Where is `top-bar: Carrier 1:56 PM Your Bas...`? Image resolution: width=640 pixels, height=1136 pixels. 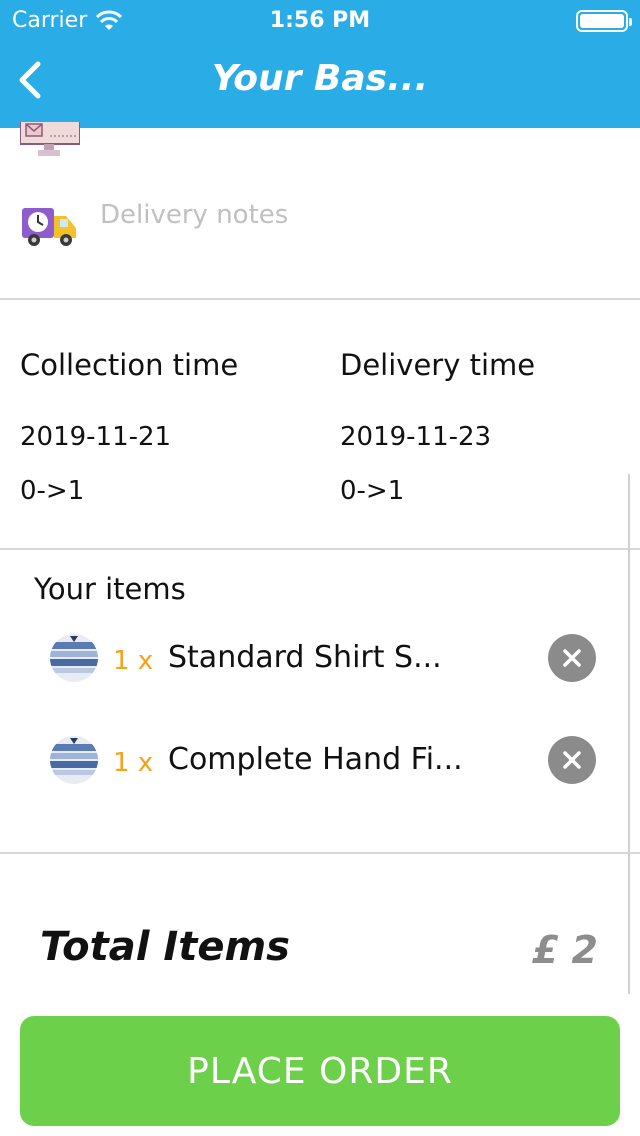 top-bar: Carrier 1:56 PM Your Bas... is located at coordinates (320, 64).